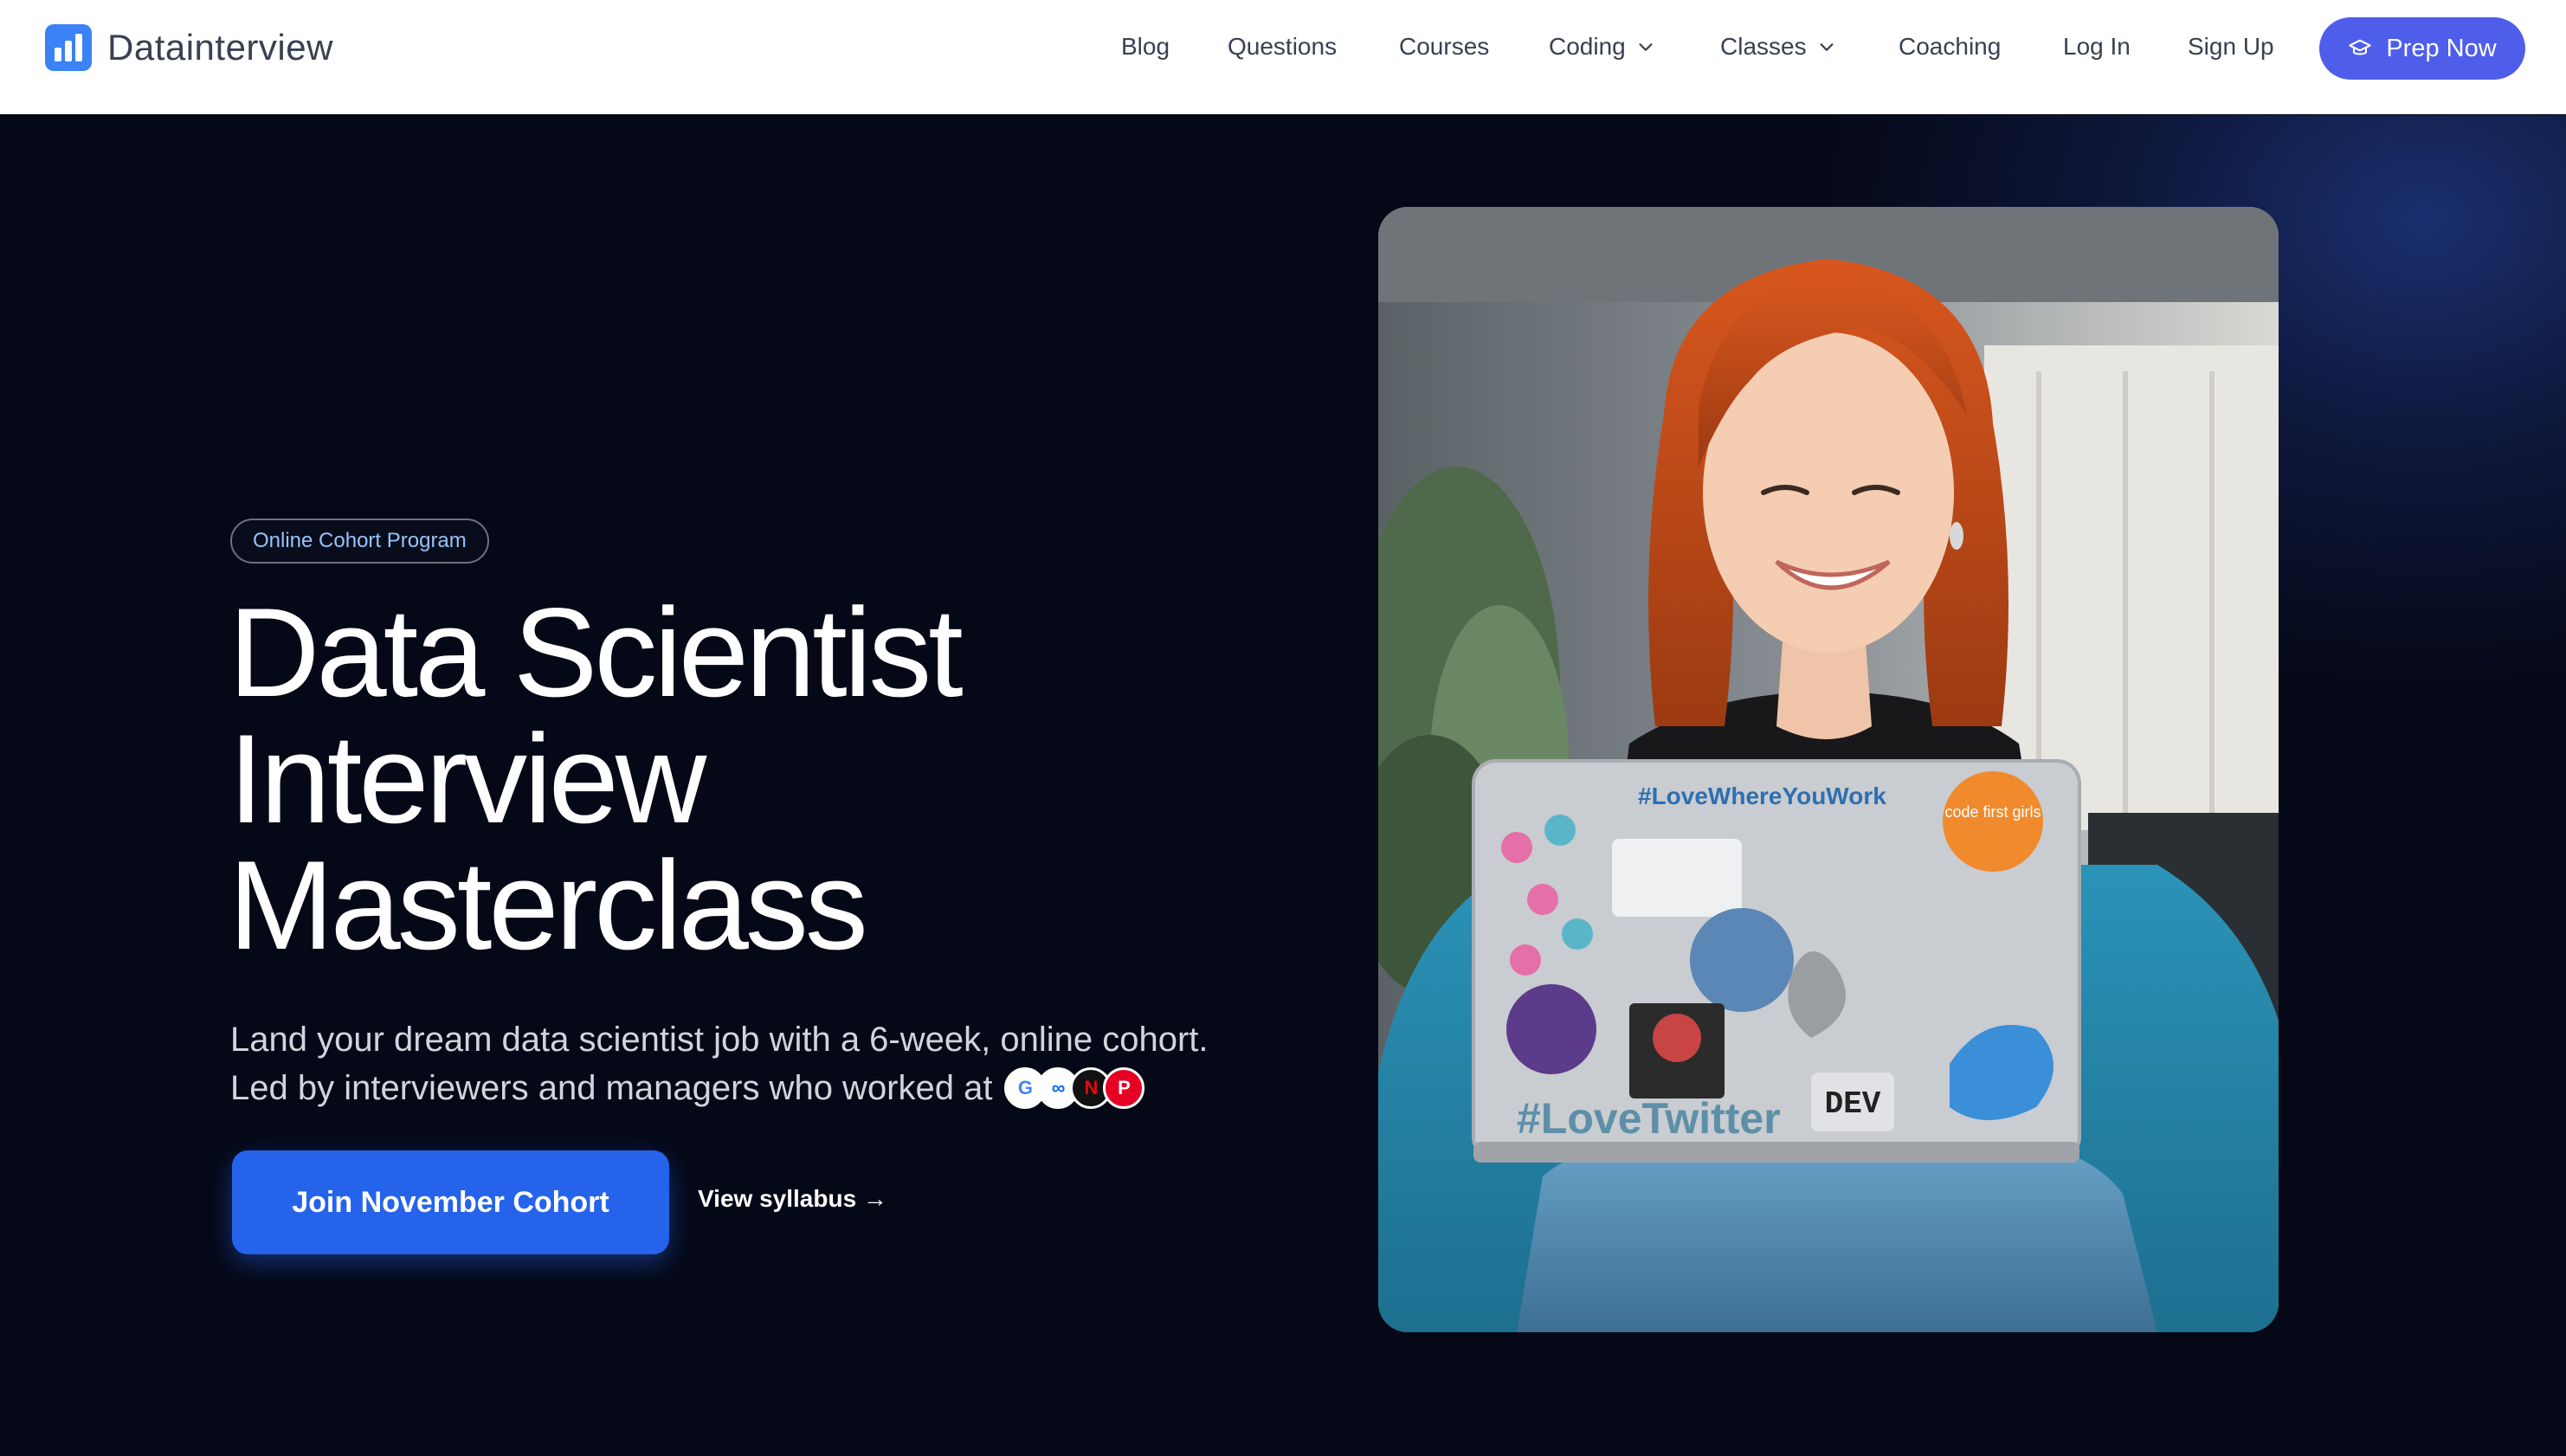 The height and width of the screenshot is (1456, 2566). What do you see at coordinates (1762, 796) in the screenshot?
I see `sticker-love-where-you-work: #LoveWhereYouWork` at bounding box center [1762, 796].